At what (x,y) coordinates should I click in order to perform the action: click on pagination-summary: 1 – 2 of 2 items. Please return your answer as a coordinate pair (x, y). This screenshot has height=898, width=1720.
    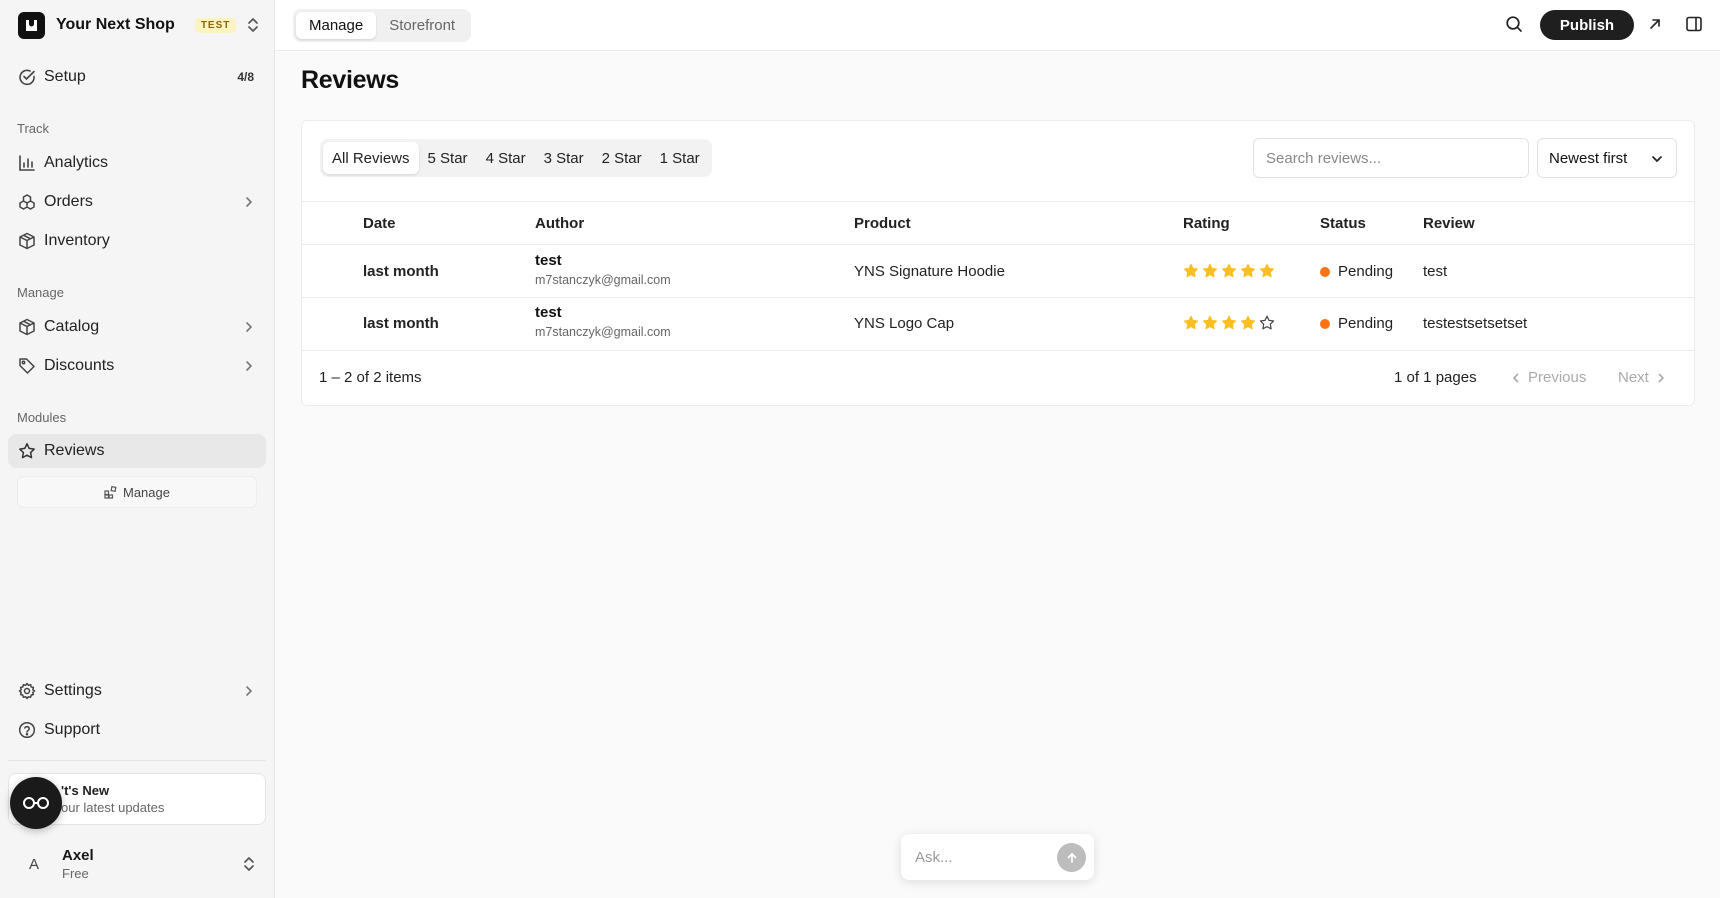
    Looking at the image, I should click on (370, 377).